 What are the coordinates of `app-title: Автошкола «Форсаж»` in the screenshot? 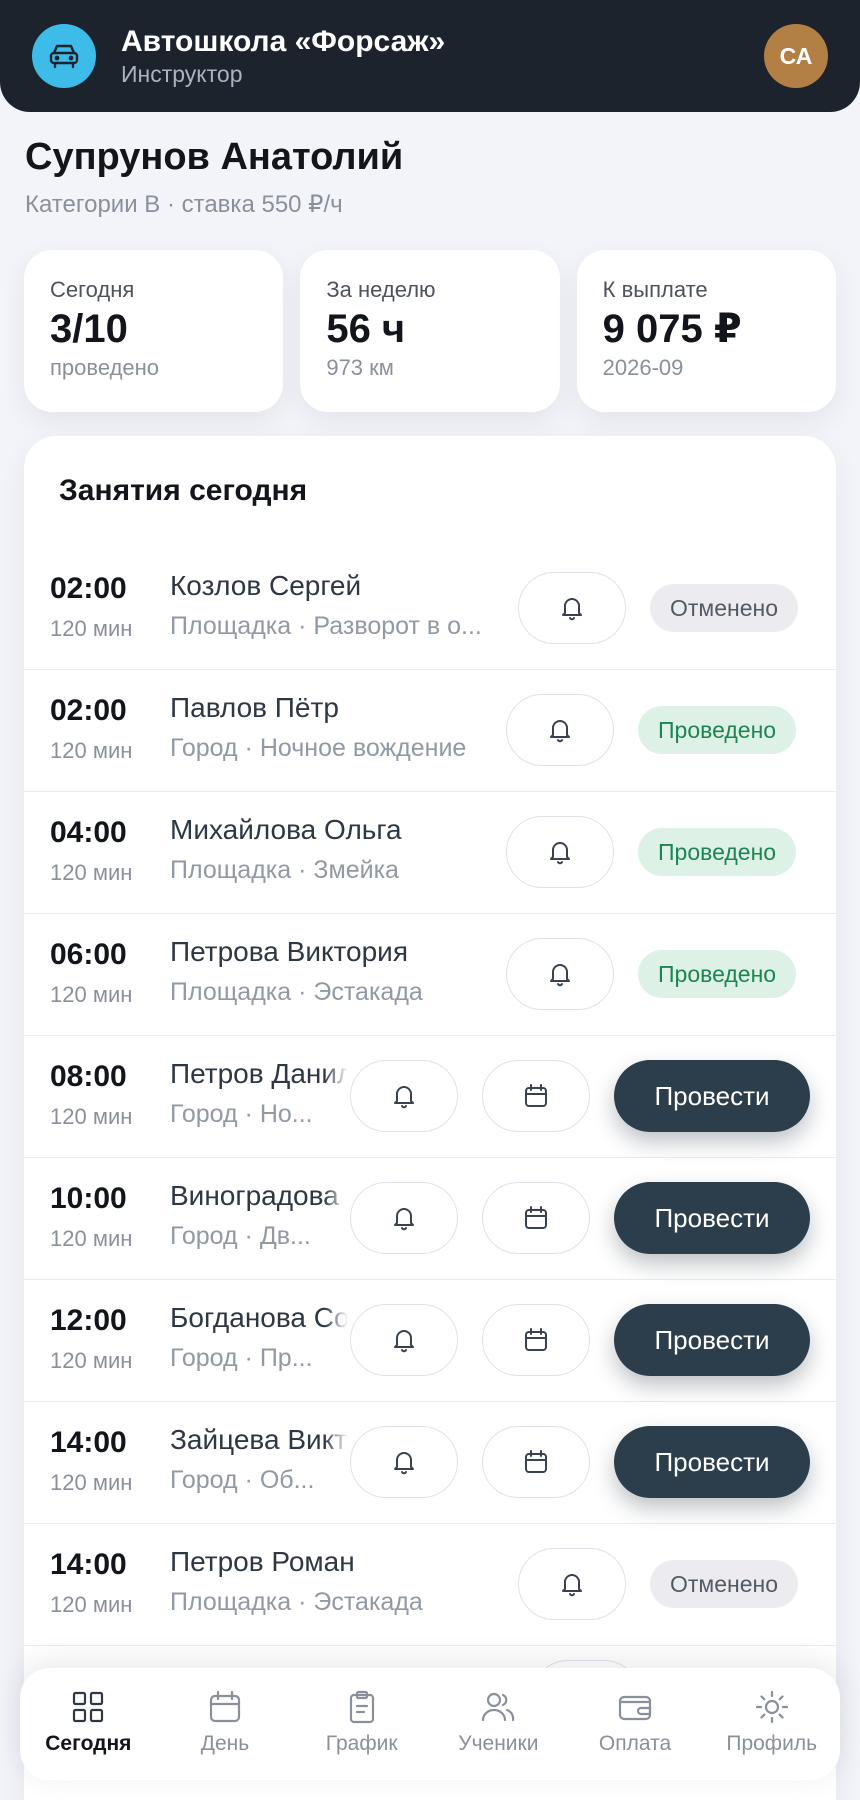 It's located at (283, 41).